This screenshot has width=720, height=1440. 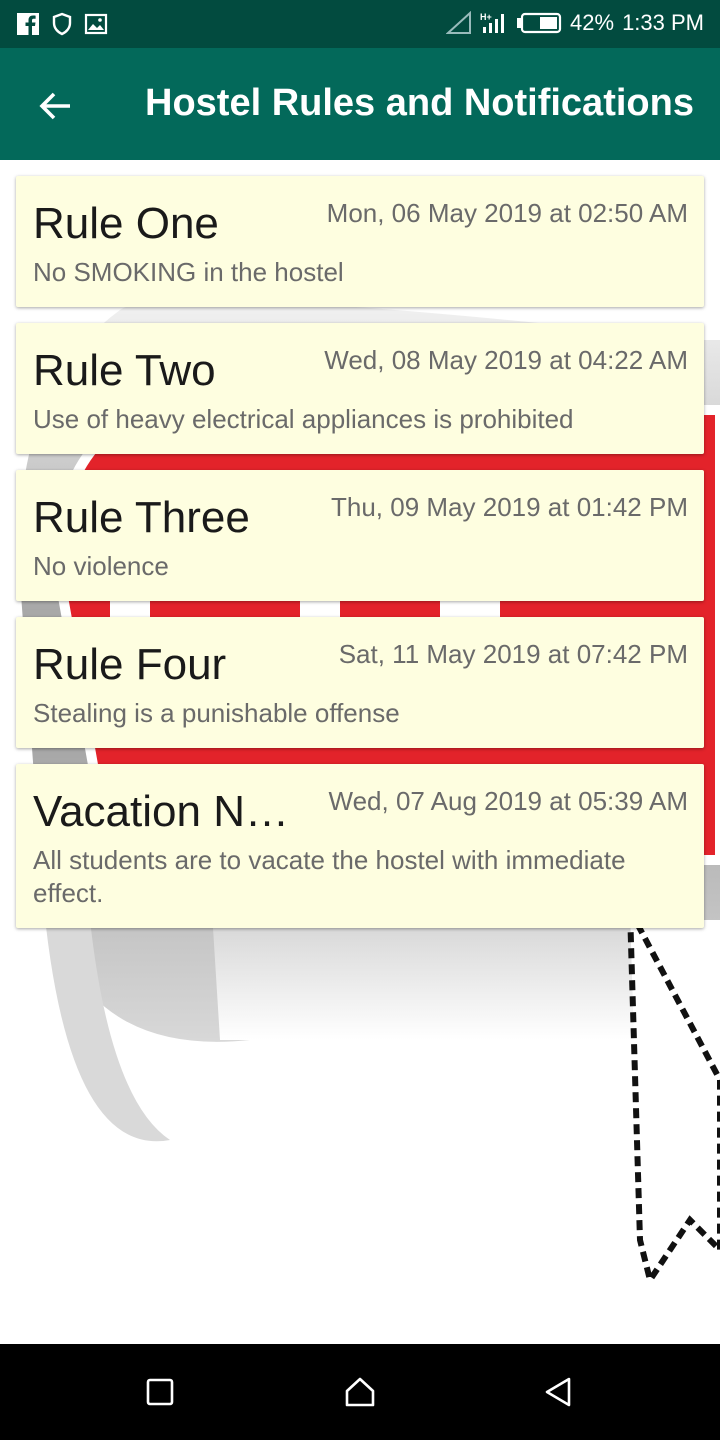 What do you see at coordinates (130, 664) in the screenshot?
I see `notification-title: Rule Four` at bounding box center [130, 664].